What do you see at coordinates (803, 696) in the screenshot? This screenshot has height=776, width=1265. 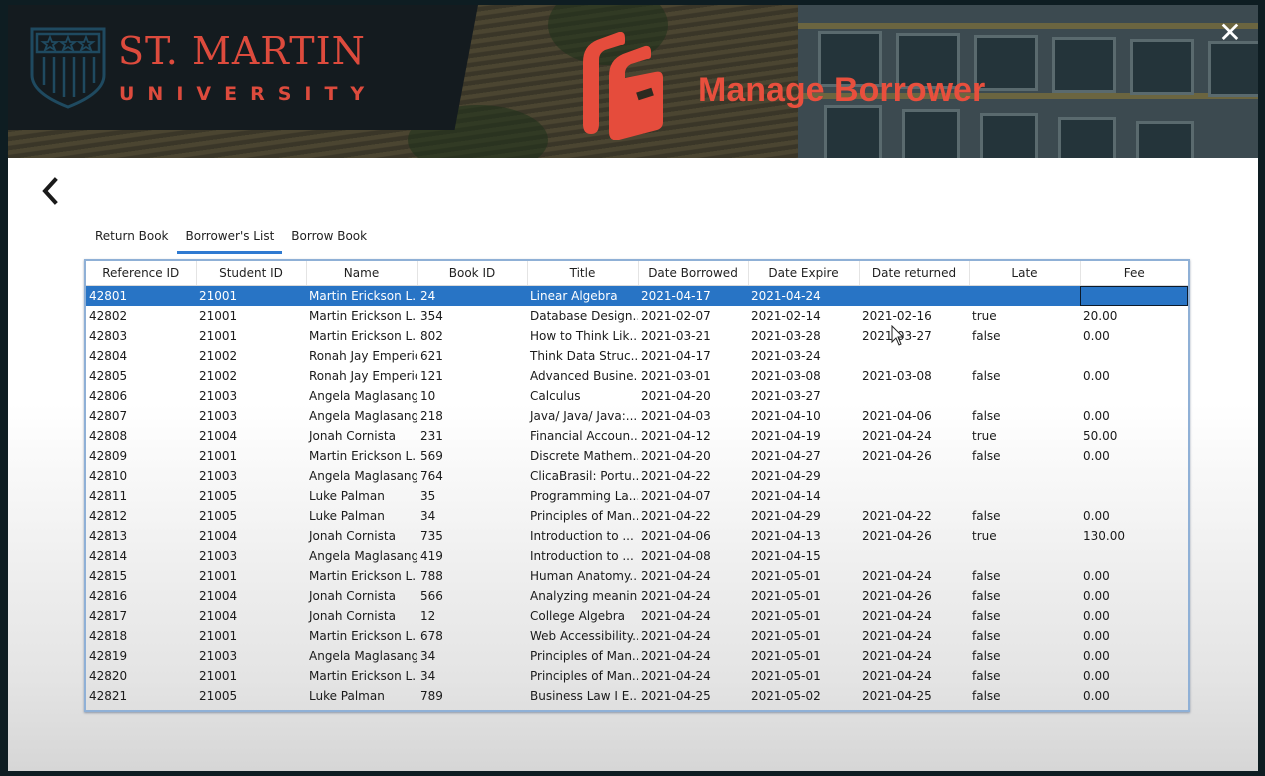 I see `cell-date-expire: 2021-05-02` at bounding box center [803, 696].